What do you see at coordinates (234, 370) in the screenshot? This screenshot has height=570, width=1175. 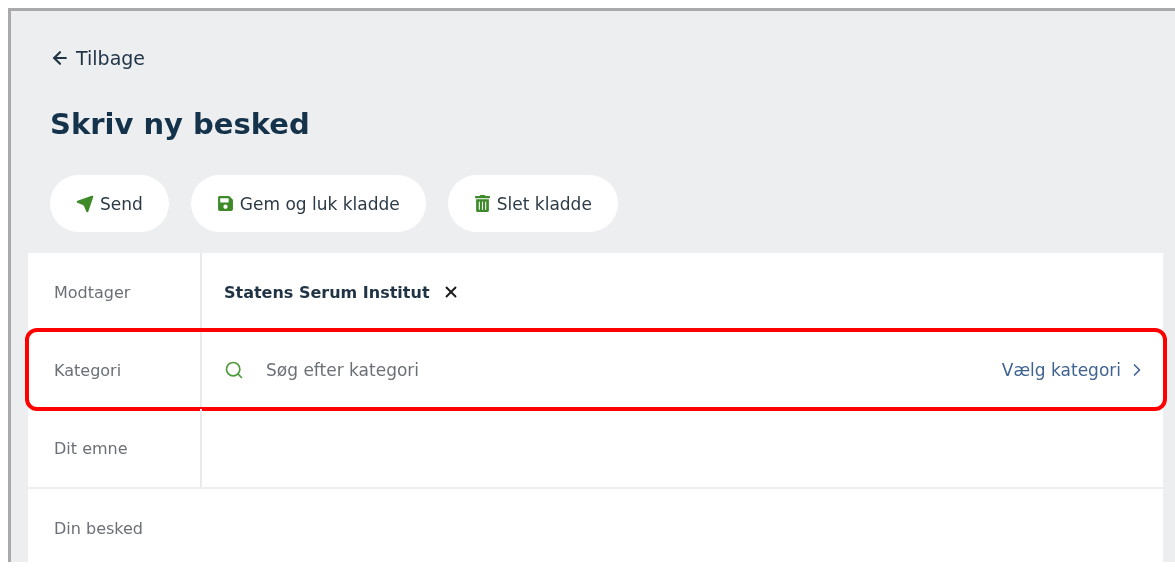 I see `search-icon` at bounding box center [234, 370].